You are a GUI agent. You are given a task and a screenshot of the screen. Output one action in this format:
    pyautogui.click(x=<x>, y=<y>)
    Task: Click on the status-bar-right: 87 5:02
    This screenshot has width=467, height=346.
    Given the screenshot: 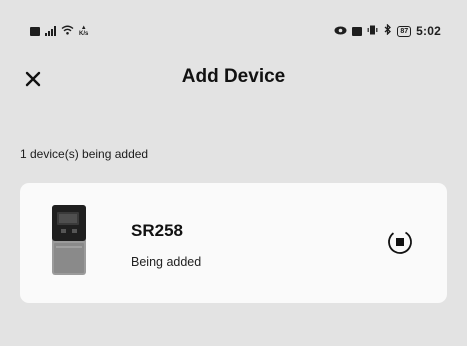 What is the action you would take?
    pyautogui.click(x=387, y=31)
    